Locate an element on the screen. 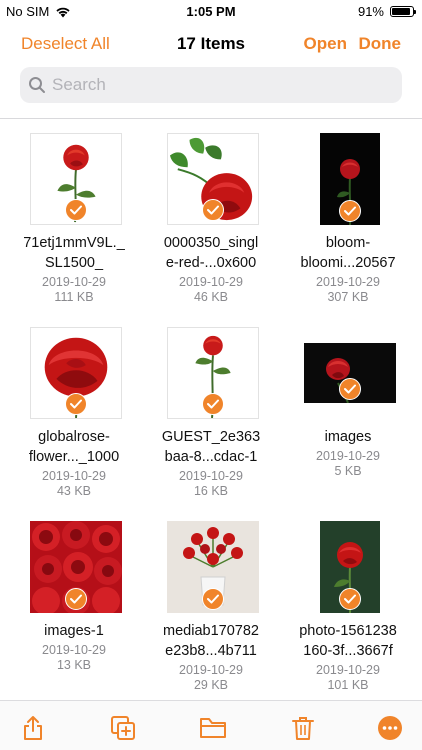 The height and width of the screenshot is (750, 422). file-size: 43 KB is located at coordinates (74, 491).